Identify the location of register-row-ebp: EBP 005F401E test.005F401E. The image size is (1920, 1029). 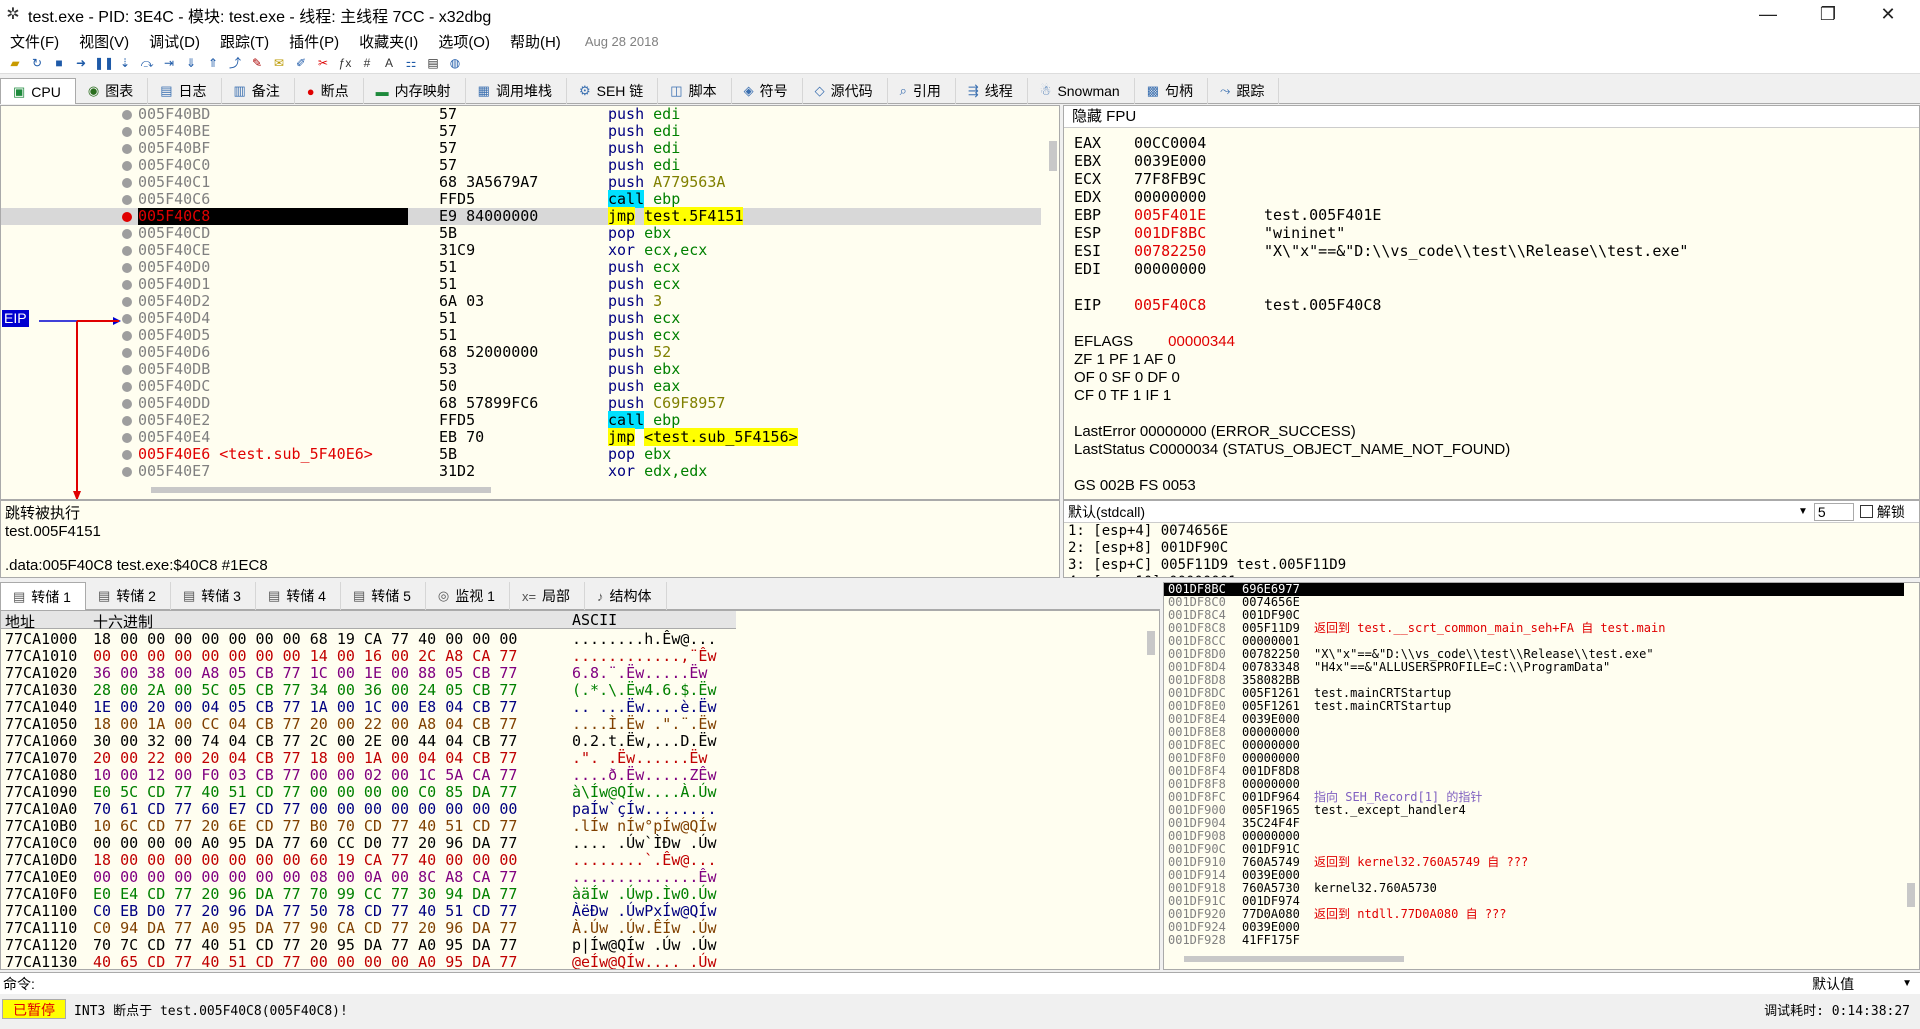
(1227, 215).